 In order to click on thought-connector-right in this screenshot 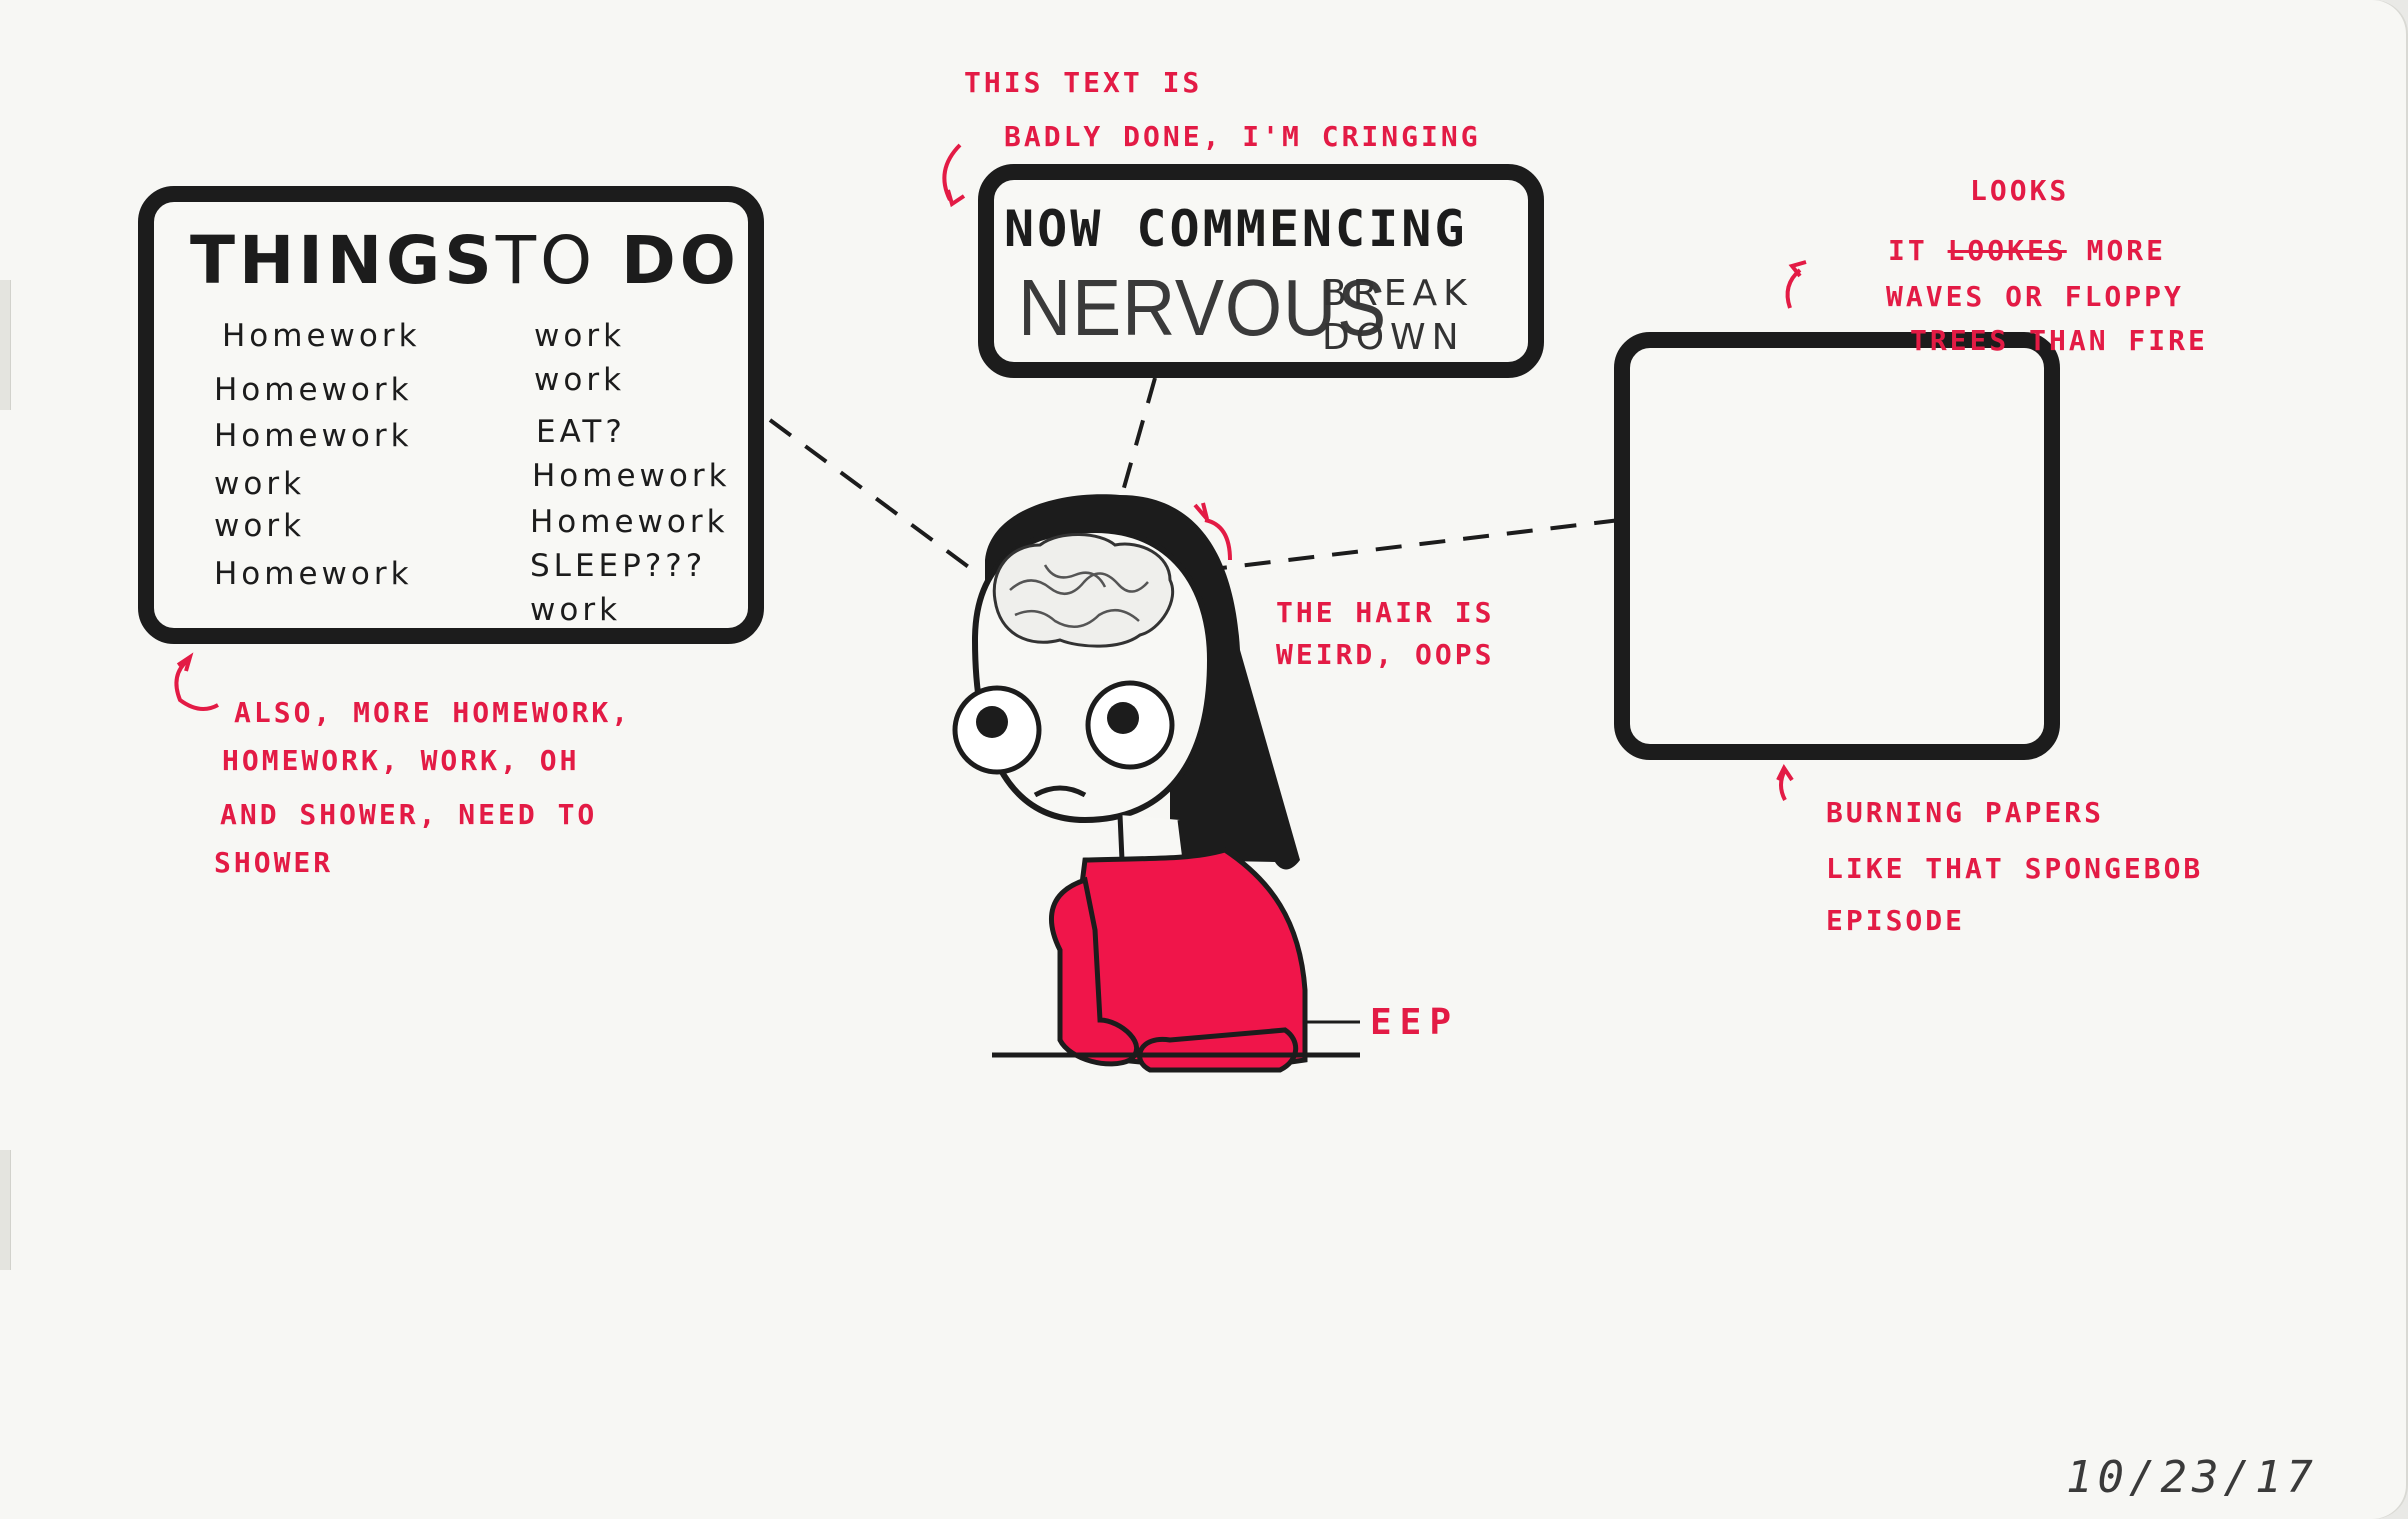, I will do `click(1412, 545)`.